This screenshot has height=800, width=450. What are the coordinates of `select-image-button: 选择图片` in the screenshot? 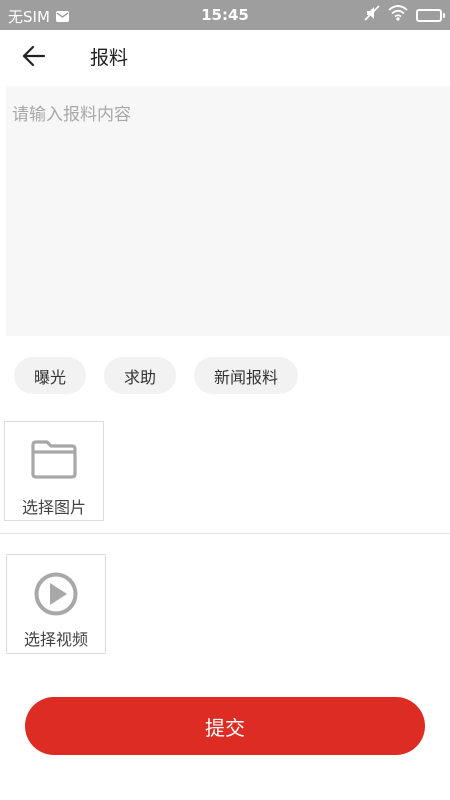 It's located at (54, 471).